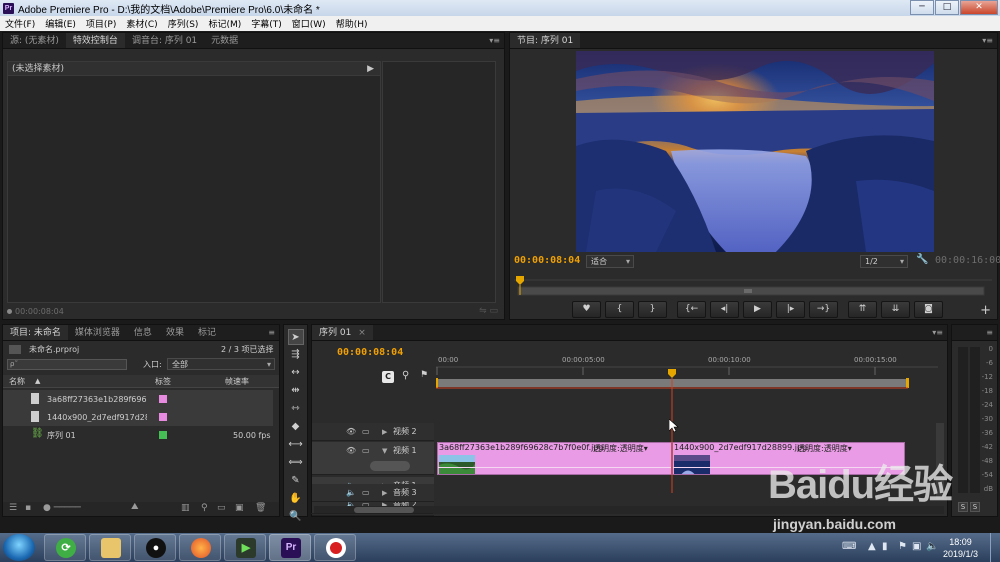  What do you see at coordinates (97, 332) in the screenshot?
I see `tab-media-browser: 媒体浏览器` at bounding box center [97, 332].